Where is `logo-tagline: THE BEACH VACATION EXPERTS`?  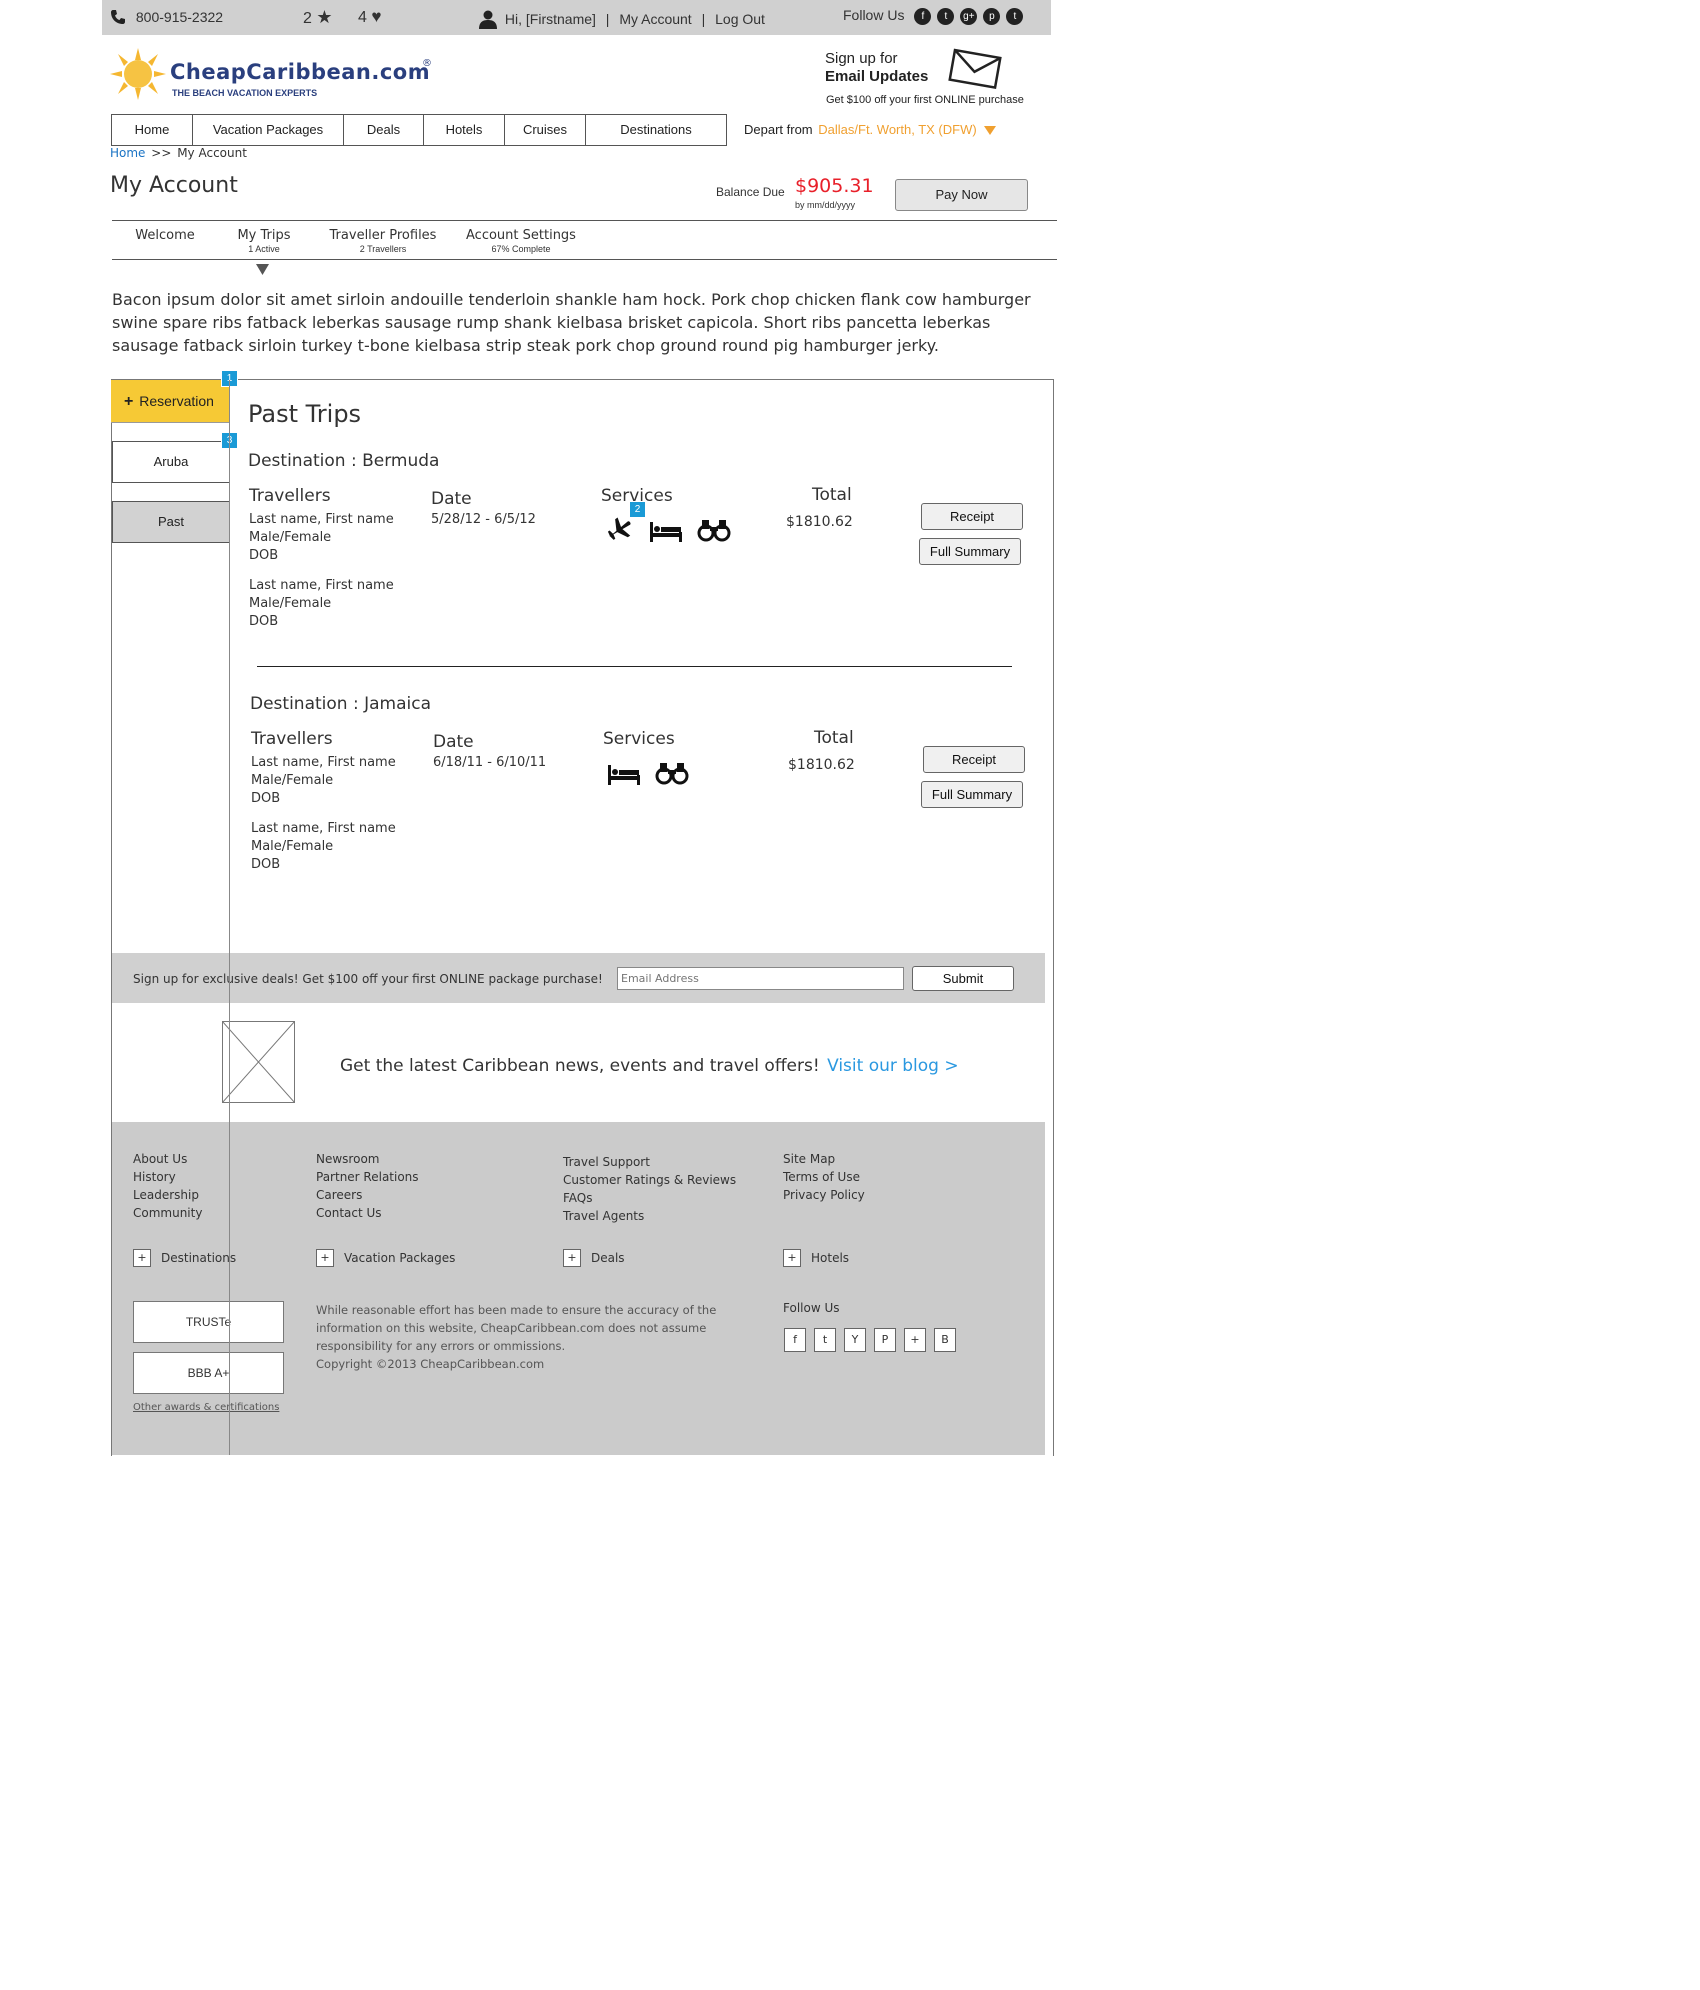
logo-tagline: THE BEACH VACATION EXPERTS is located at coordinates (245, 93).